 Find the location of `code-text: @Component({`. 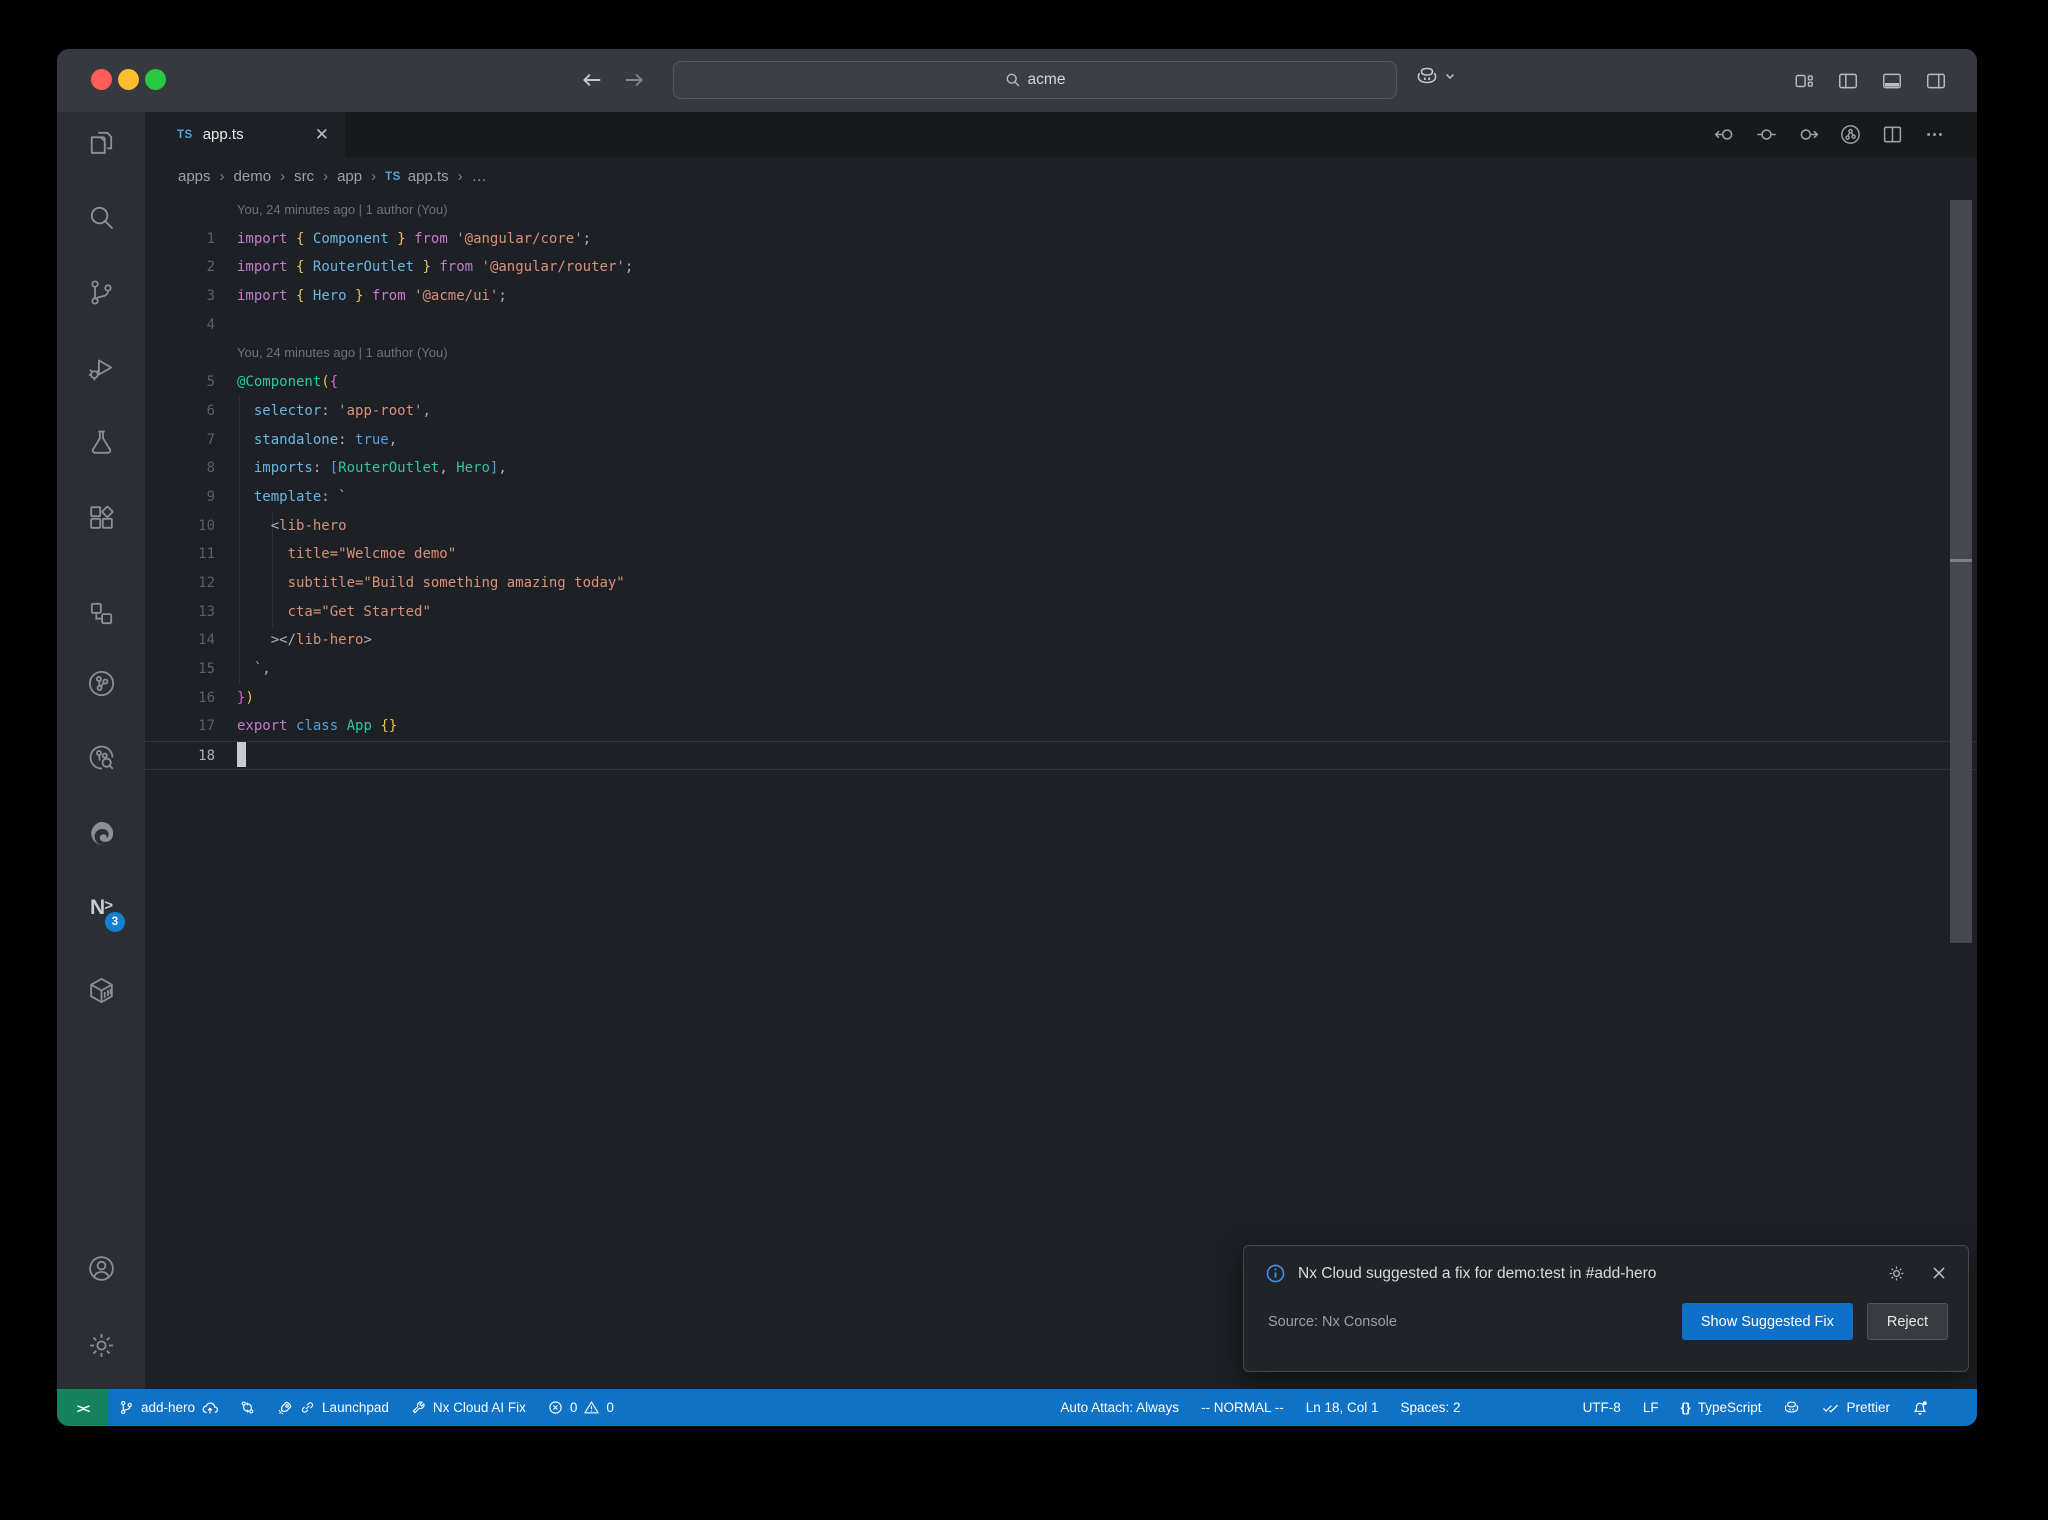

code-text: @Component({ is located at coordinates (287, 382).